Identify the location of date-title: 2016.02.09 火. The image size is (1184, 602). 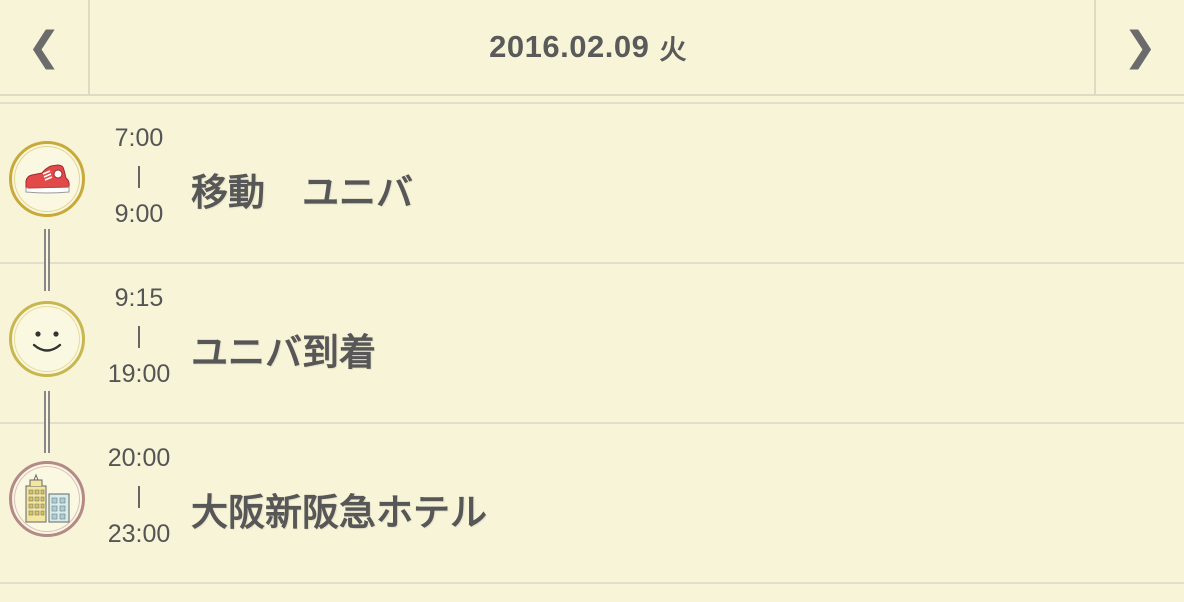
(588, 47).